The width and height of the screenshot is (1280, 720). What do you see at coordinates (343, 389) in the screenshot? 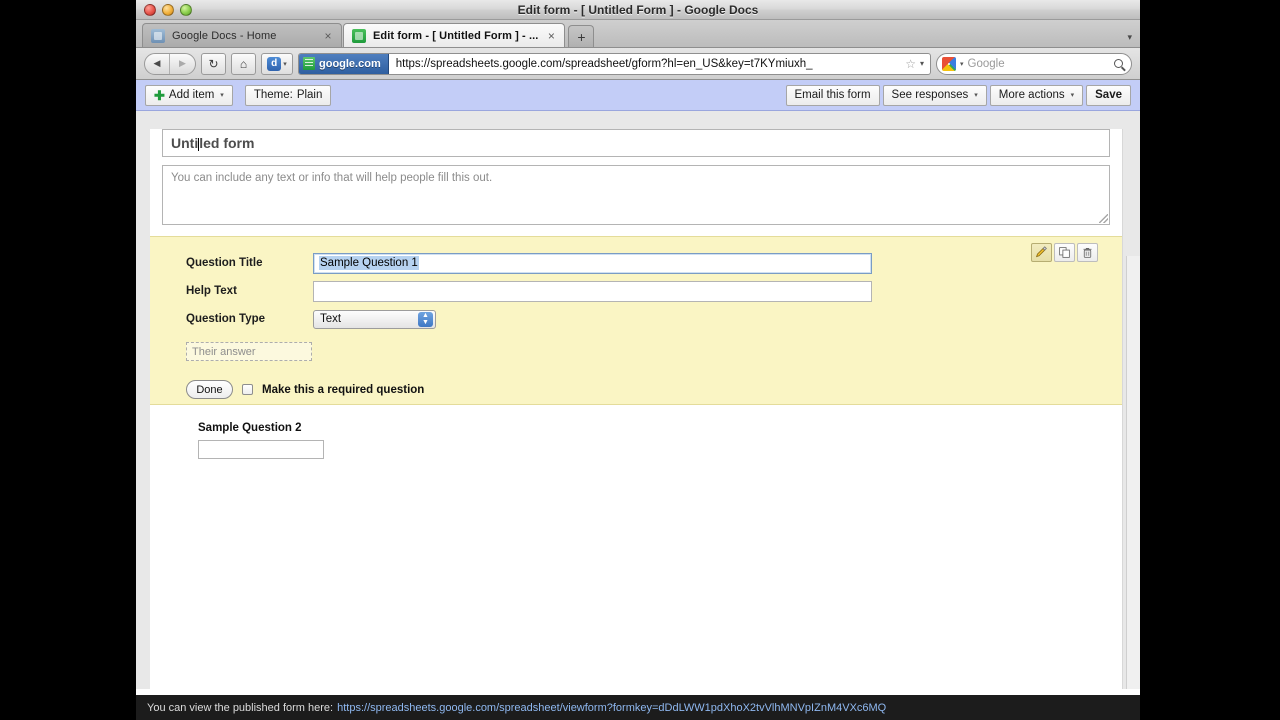
I see `required-question-label: Make this a required question` at bounding box center [343, 389].